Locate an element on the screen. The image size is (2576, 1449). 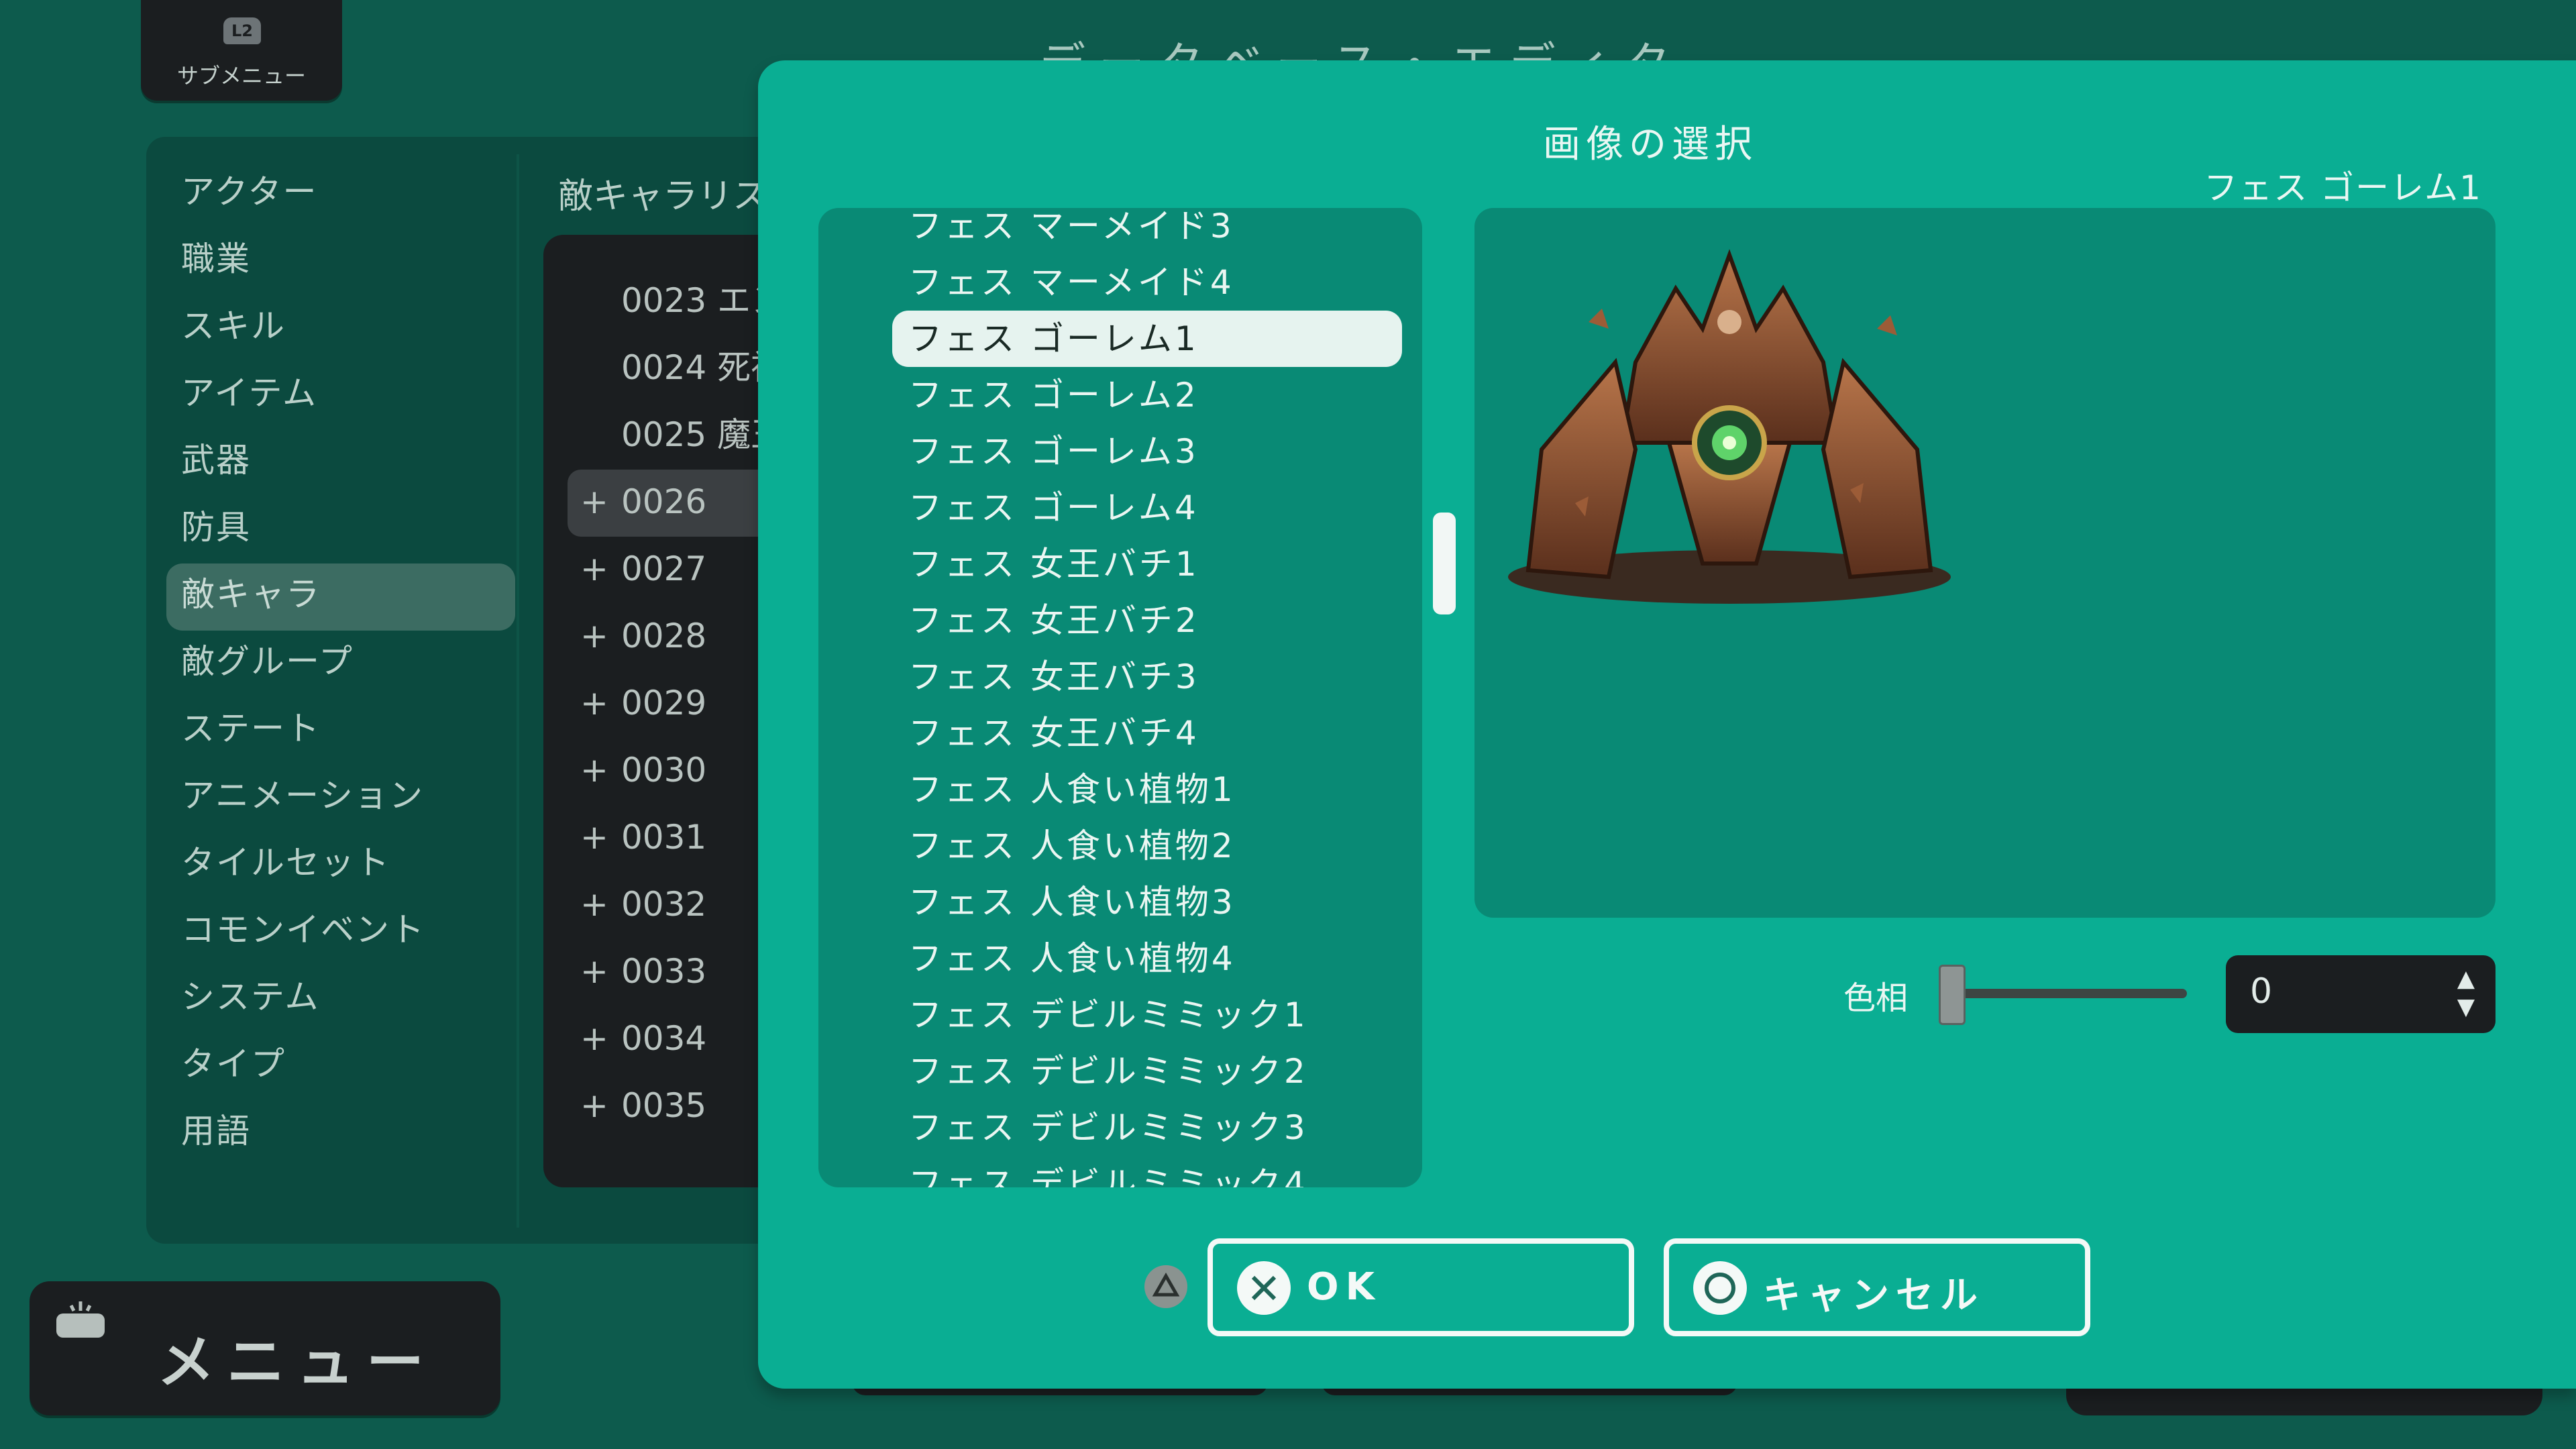
divider is located at coordinates (518, 691).